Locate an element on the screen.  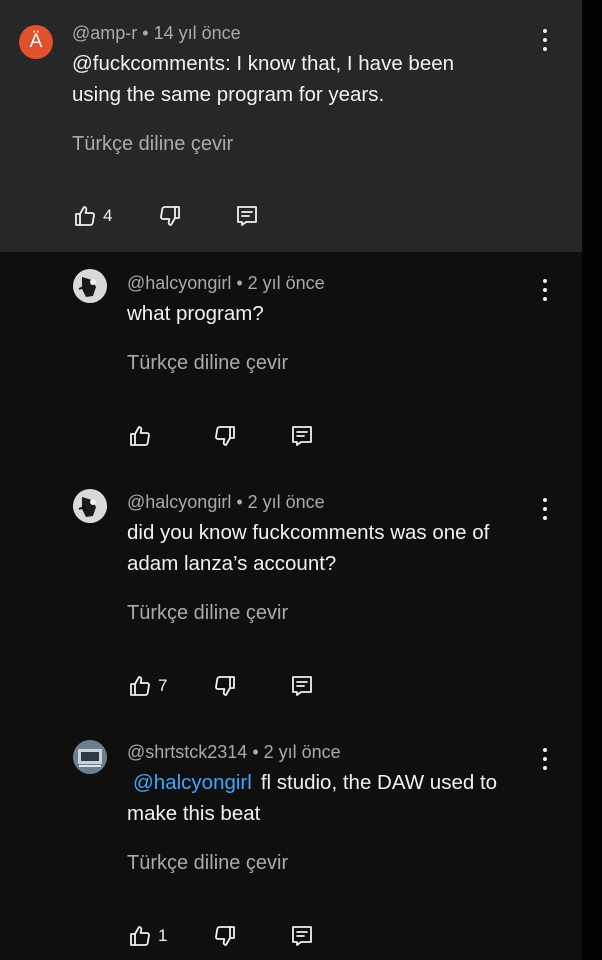
like-count: 1 is located at coordinates (163, 935).